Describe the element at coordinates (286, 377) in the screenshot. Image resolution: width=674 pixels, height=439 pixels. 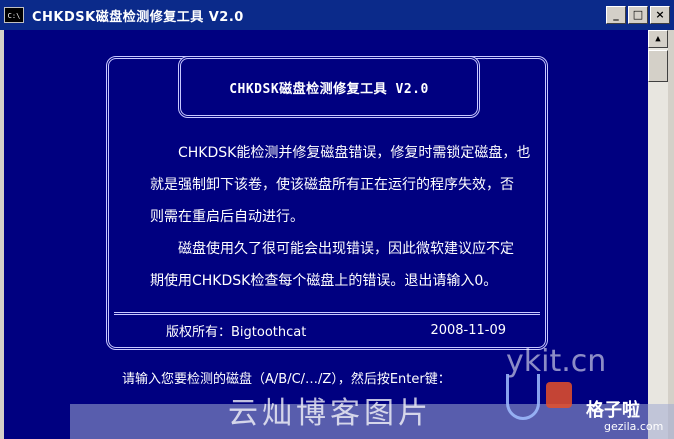
I see `drive-input-prompt: 请输入您要检测的磁盘（A/B/C/…/Z），然后按Enter键：` at that location.